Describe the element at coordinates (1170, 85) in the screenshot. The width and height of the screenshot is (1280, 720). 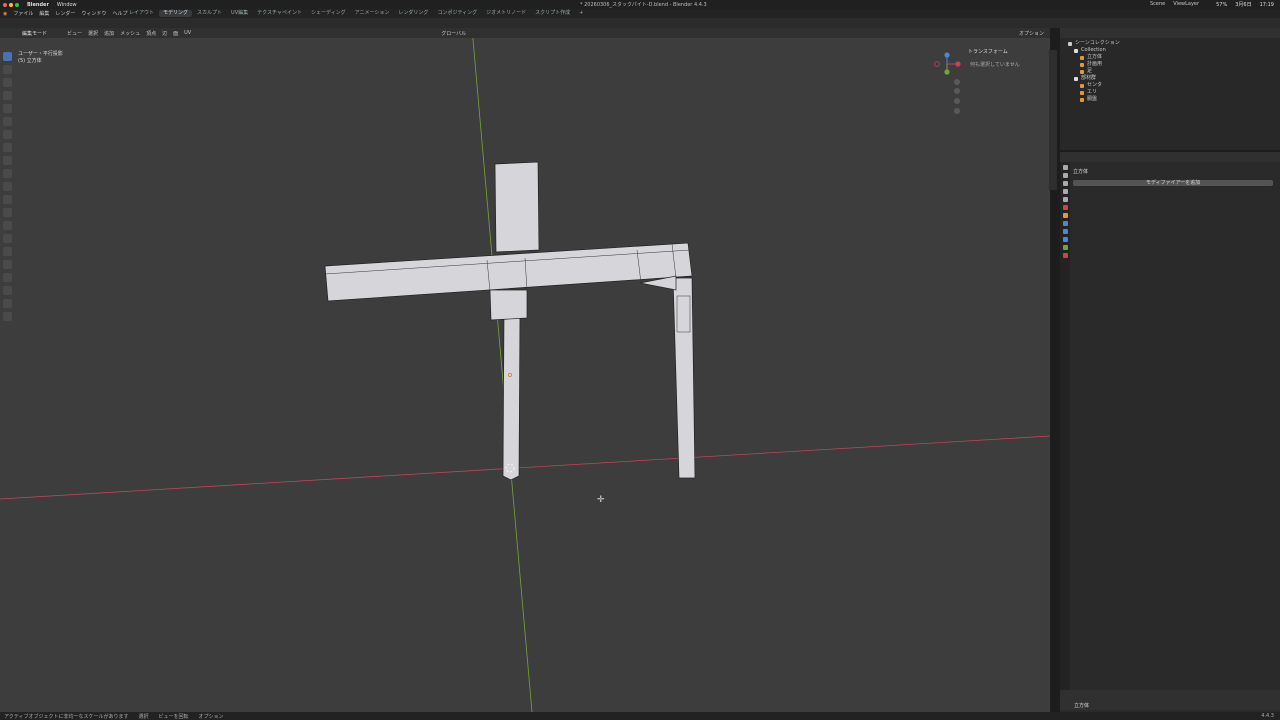
I see `outliner-row: センタ` at that location.